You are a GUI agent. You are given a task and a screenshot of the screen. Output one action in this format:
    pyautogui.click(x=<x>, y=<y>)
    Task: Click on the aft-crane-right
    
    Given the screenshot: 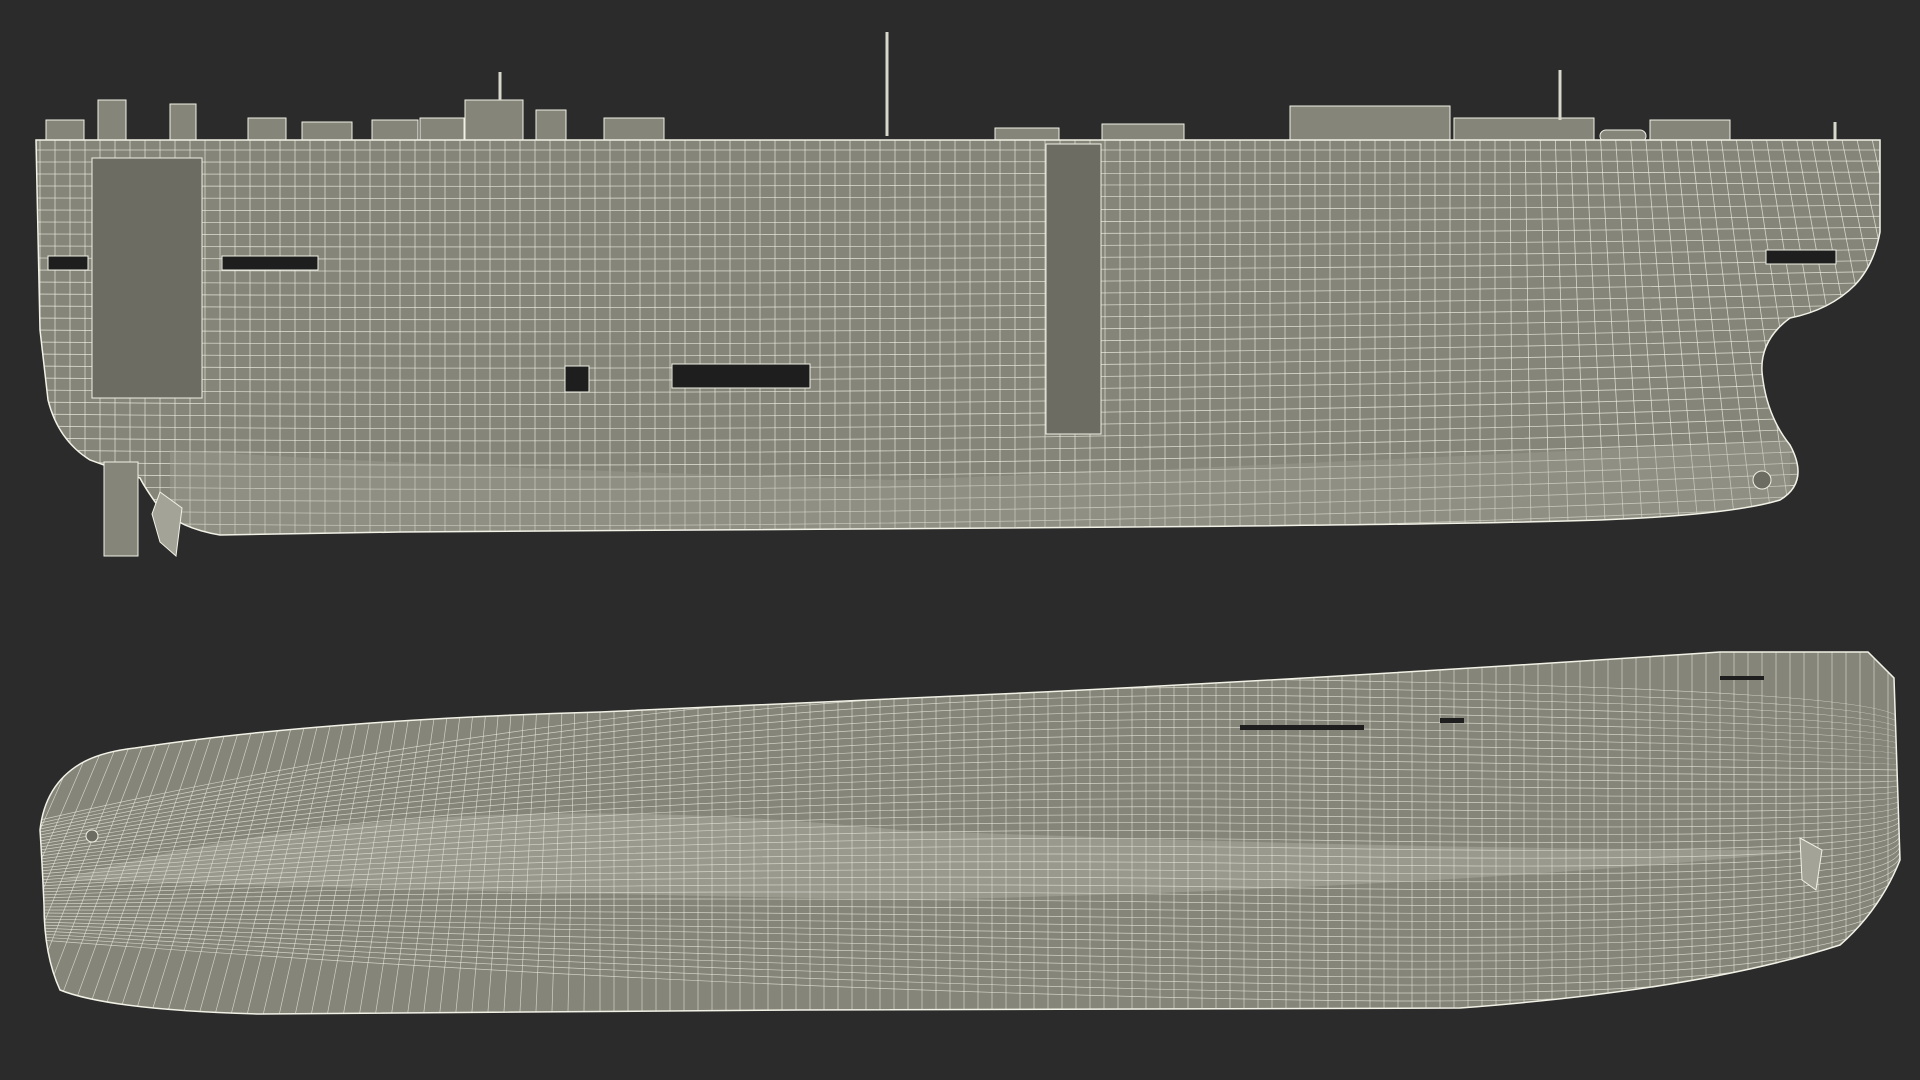 What is the action you would take?
    pyautogui.click(x=183, y=123)
    